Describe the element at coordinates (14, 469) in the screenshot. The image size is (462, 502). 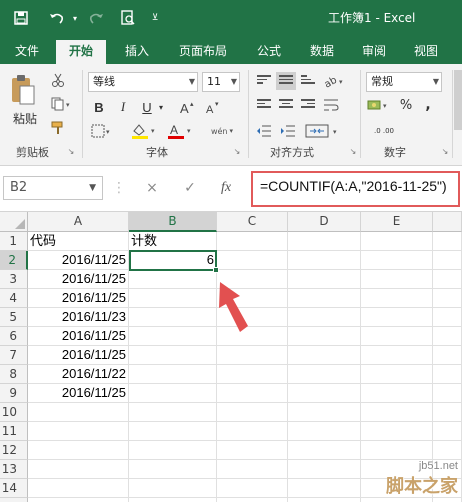
I see `row-header-13: 13` at that location.